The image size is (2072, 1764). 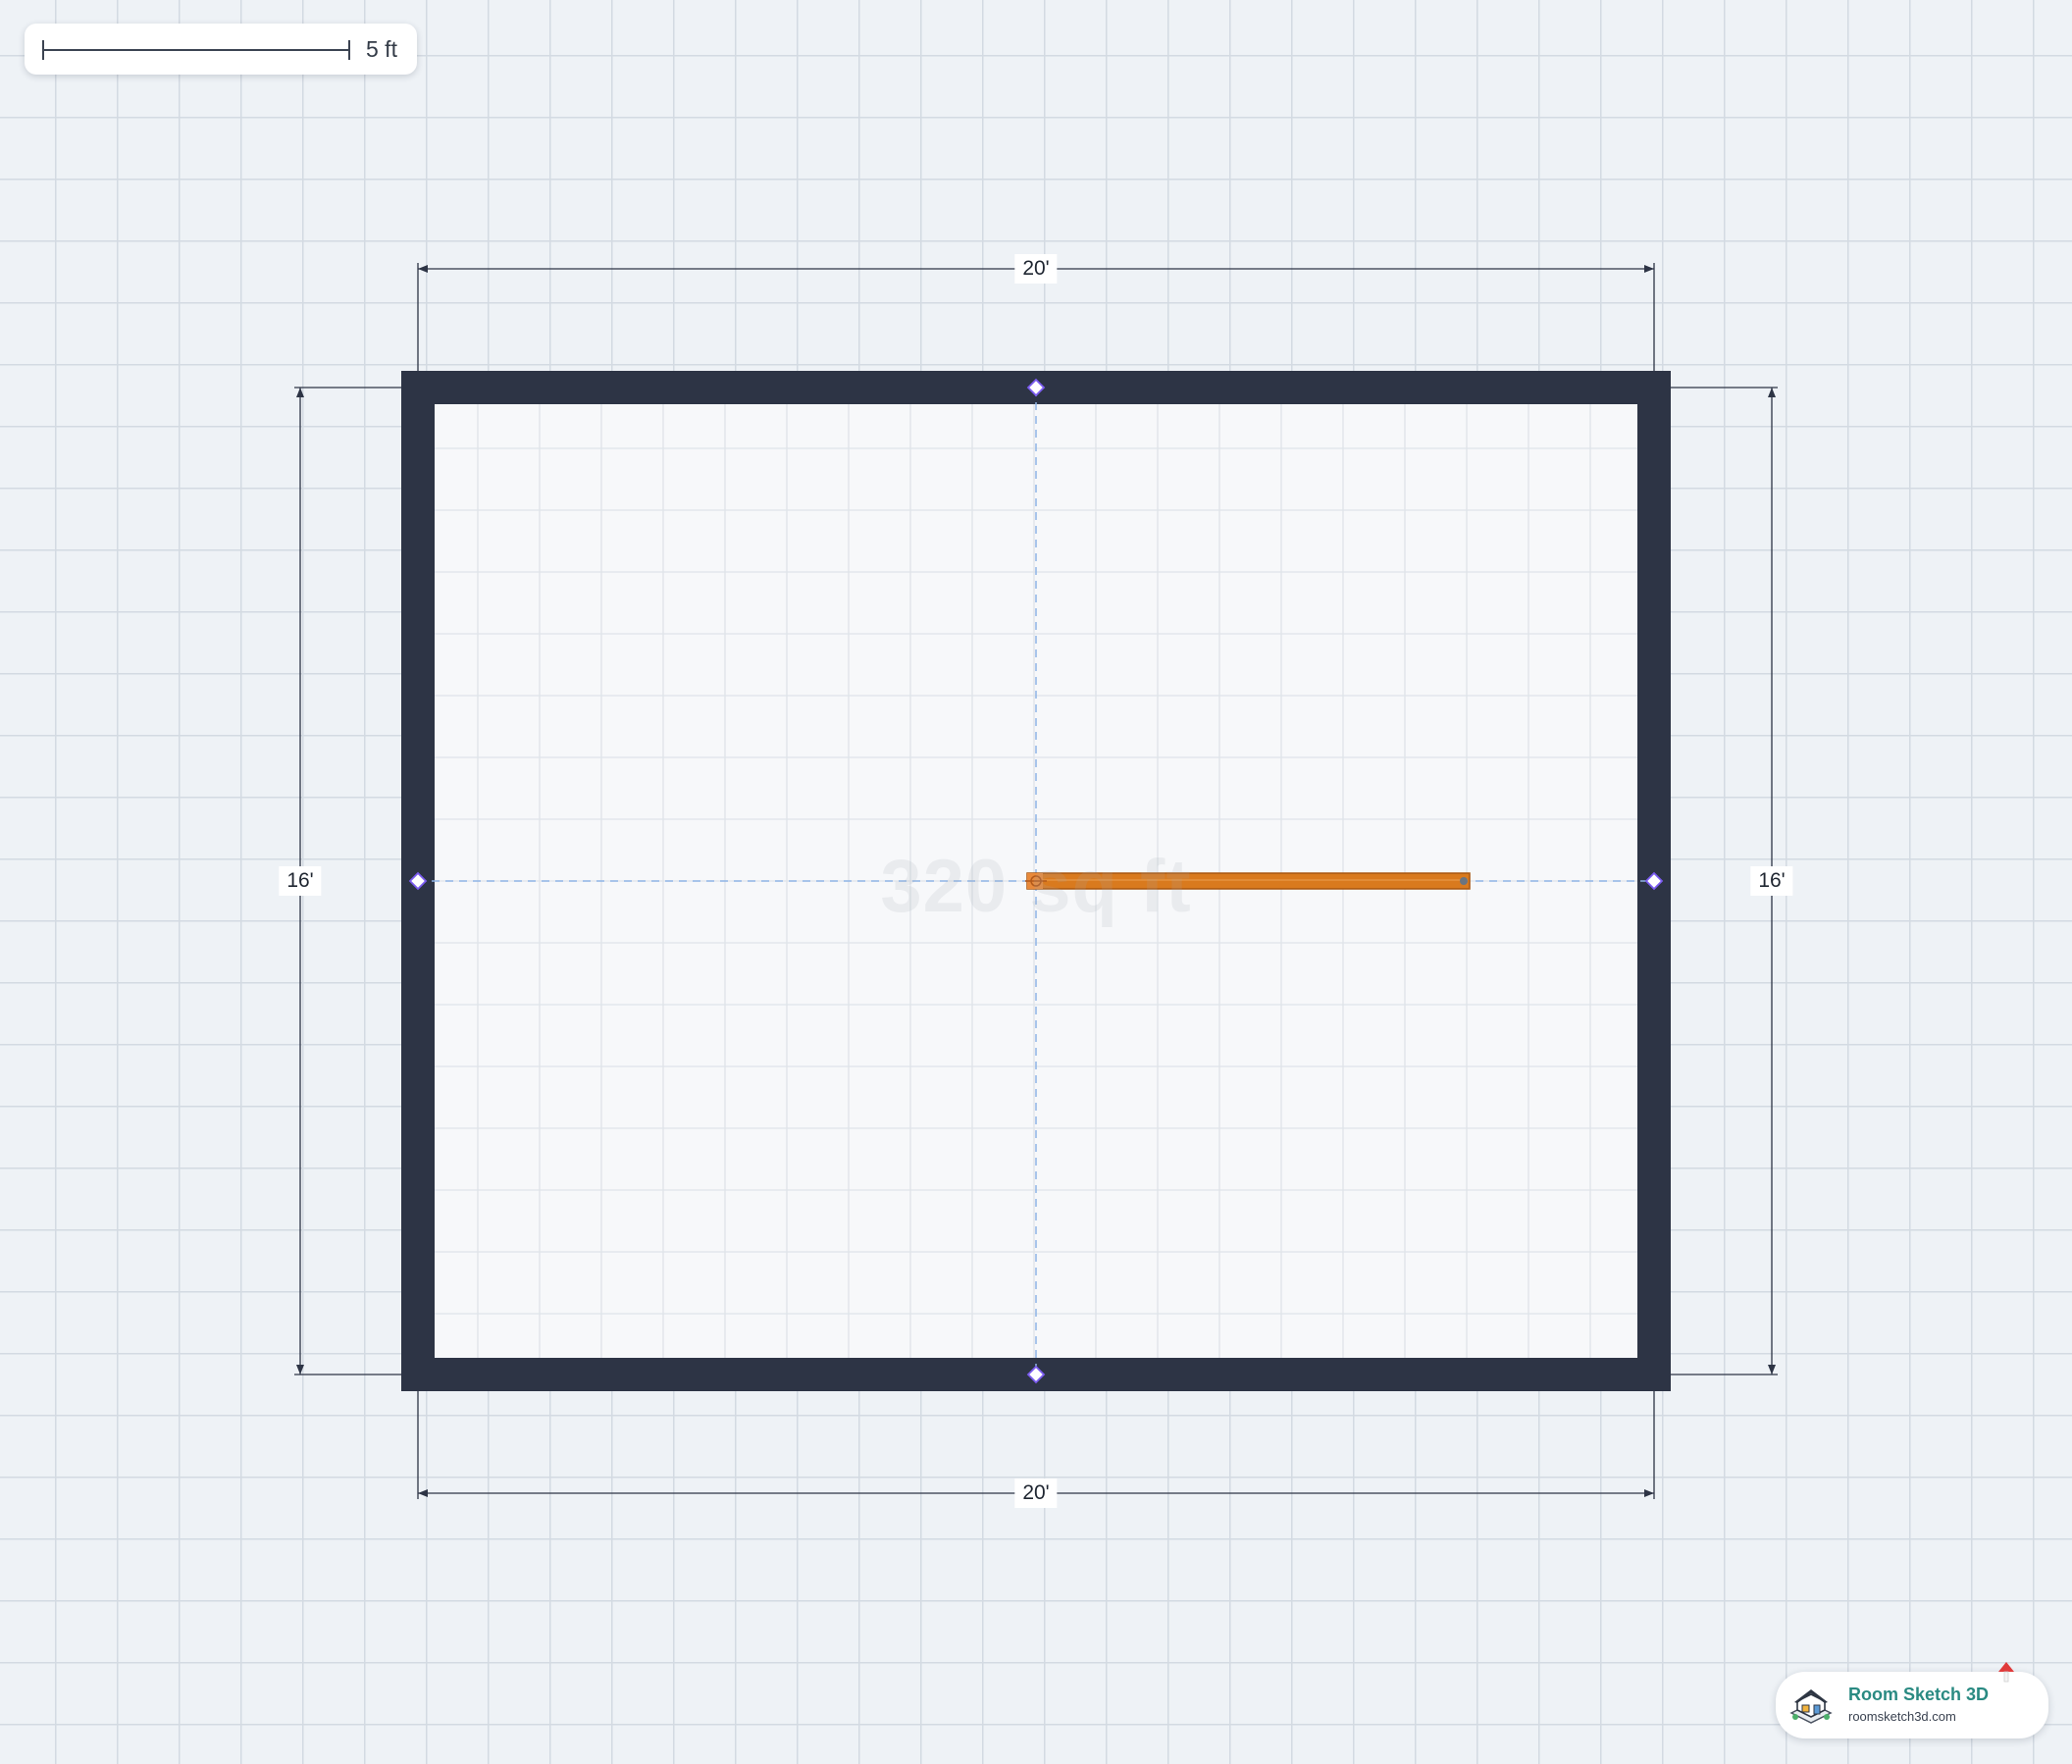 What do you see at coordinates (2006, 1672) in the screenshot?
I see `red-pin-icon` at bounding box center [2006, 1672].